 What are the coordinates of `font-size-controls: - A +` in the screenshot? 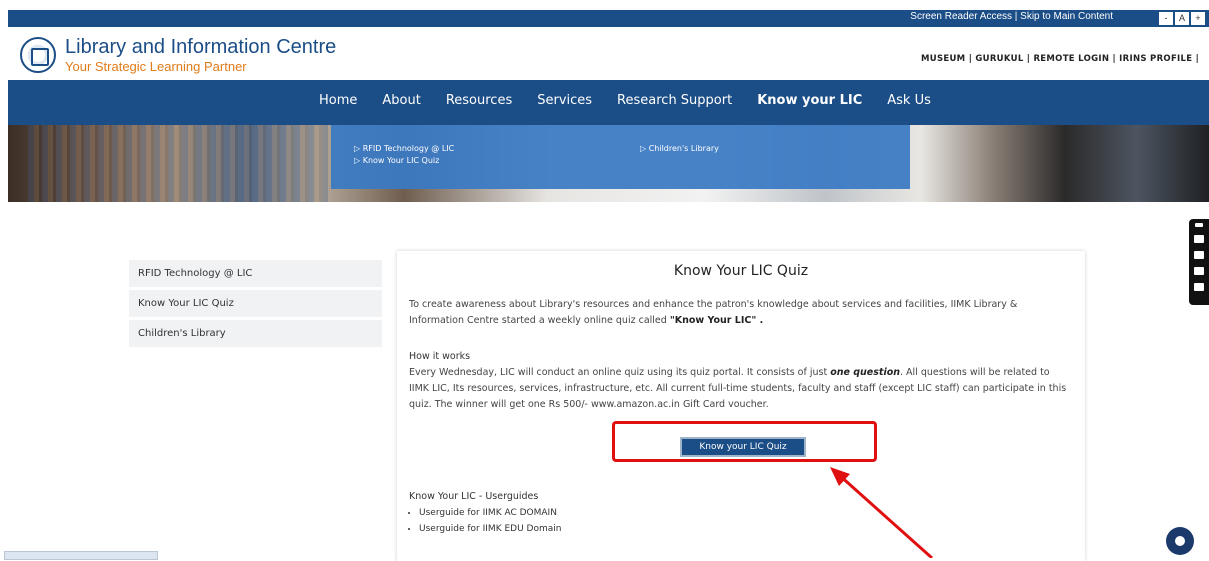 It's located at (1182, 18).